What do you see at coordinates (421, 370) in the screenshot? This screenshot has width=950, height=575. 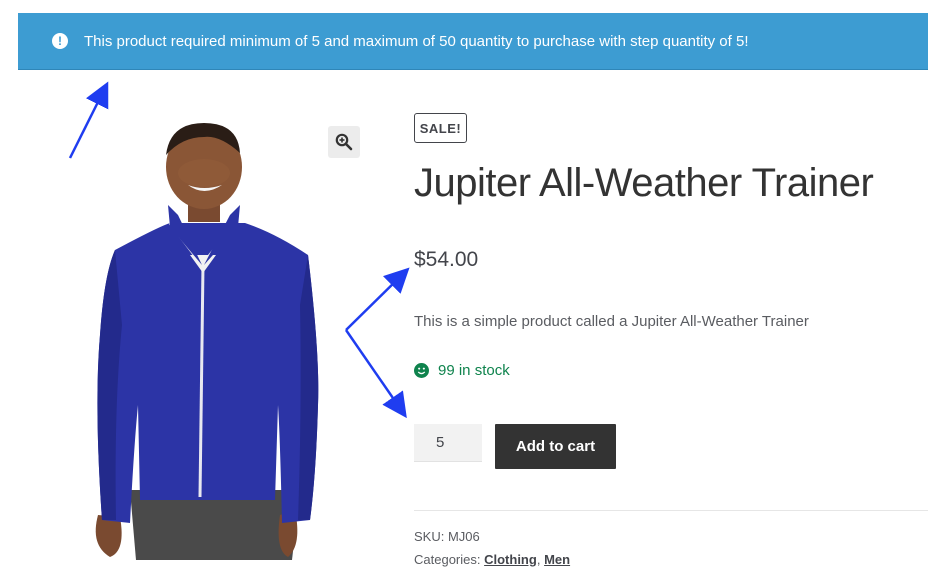 I see `smiley-check-icon` at bounding box center [421, 370].